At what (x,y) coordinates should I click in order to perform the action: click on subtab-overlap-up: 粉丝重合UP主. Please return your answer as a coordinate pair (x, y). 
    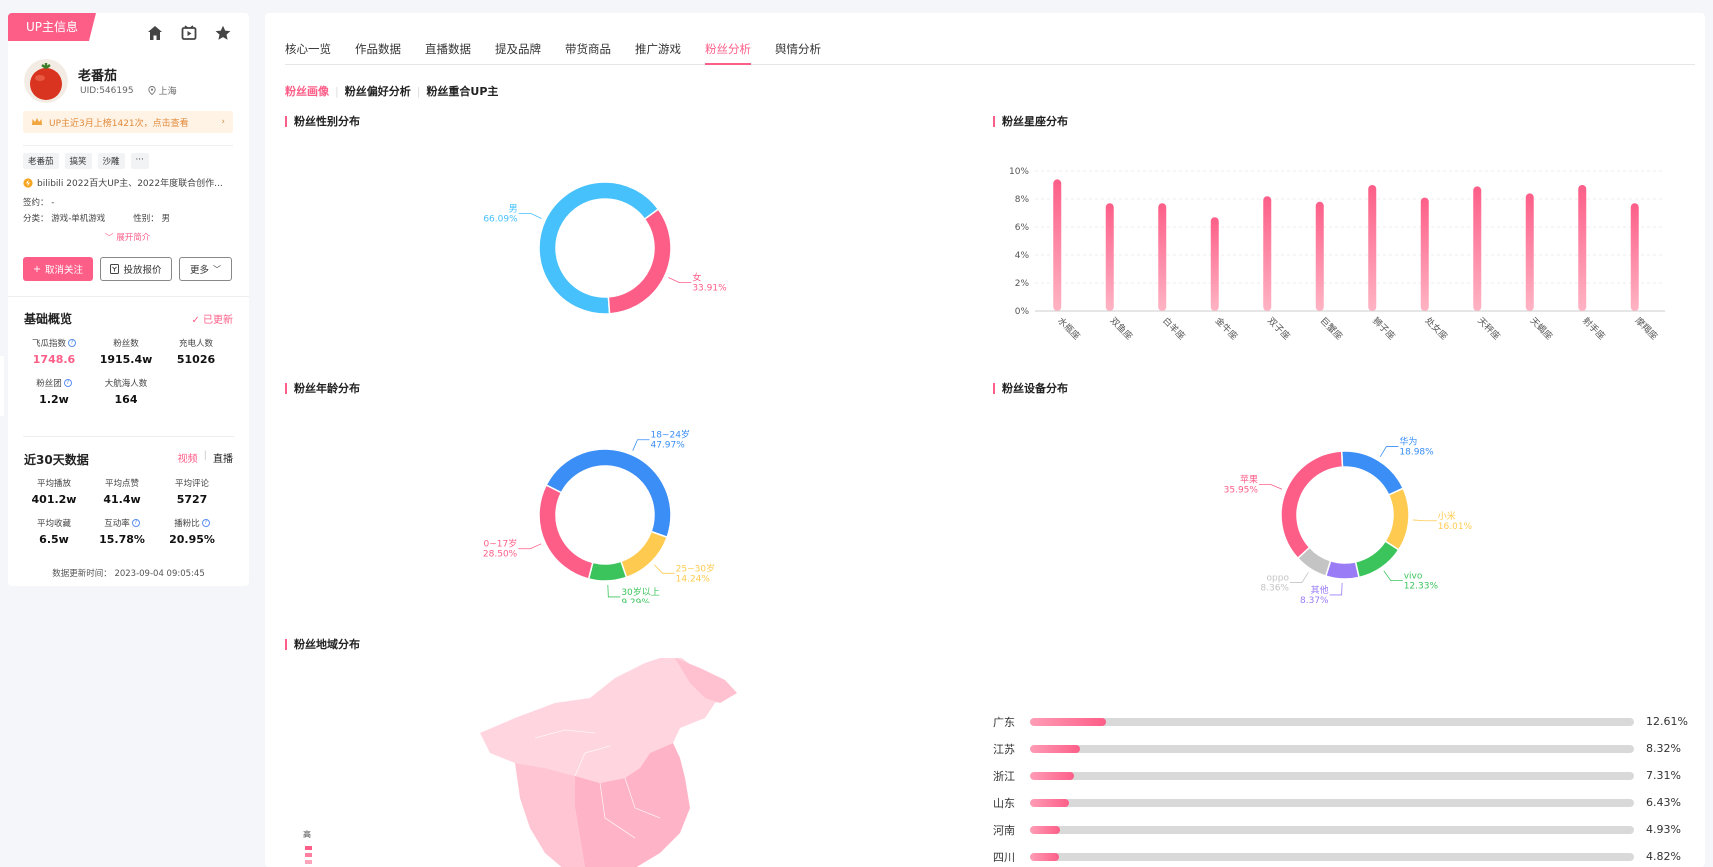
    Looking at the image, I should click on (462, 91).